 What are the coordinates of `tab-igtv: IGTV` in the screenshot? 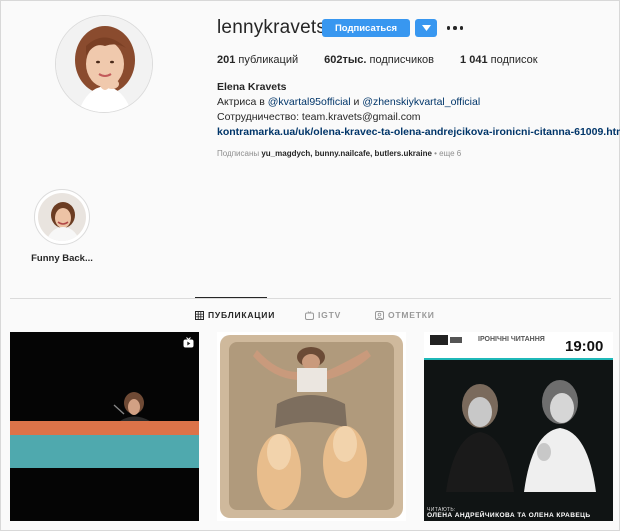 It's located at (323, 315).